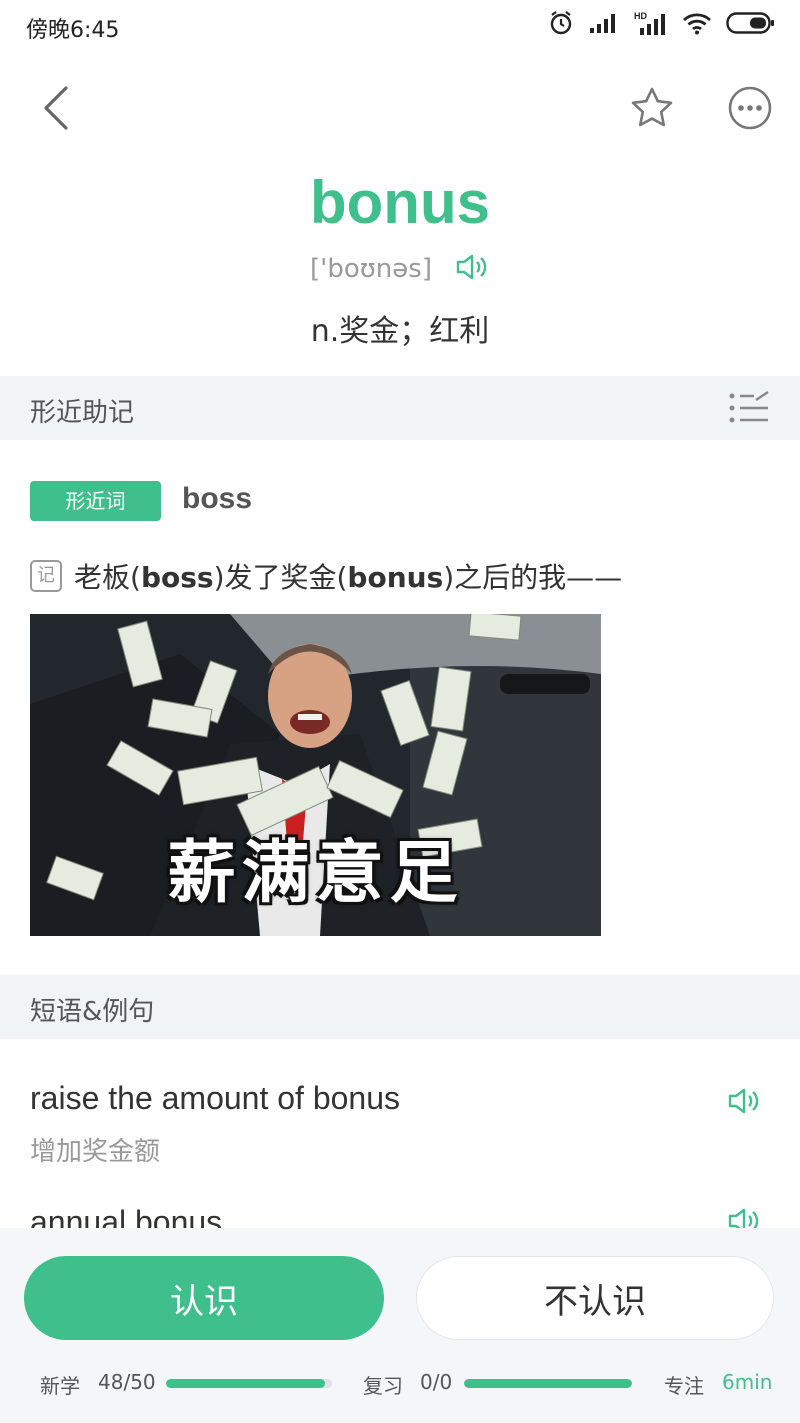 The image size is (800, 1423). What do you see at coordinates (751, 23) in the screenshot?
I see `battery-icon` at bounding box center [751, 23].